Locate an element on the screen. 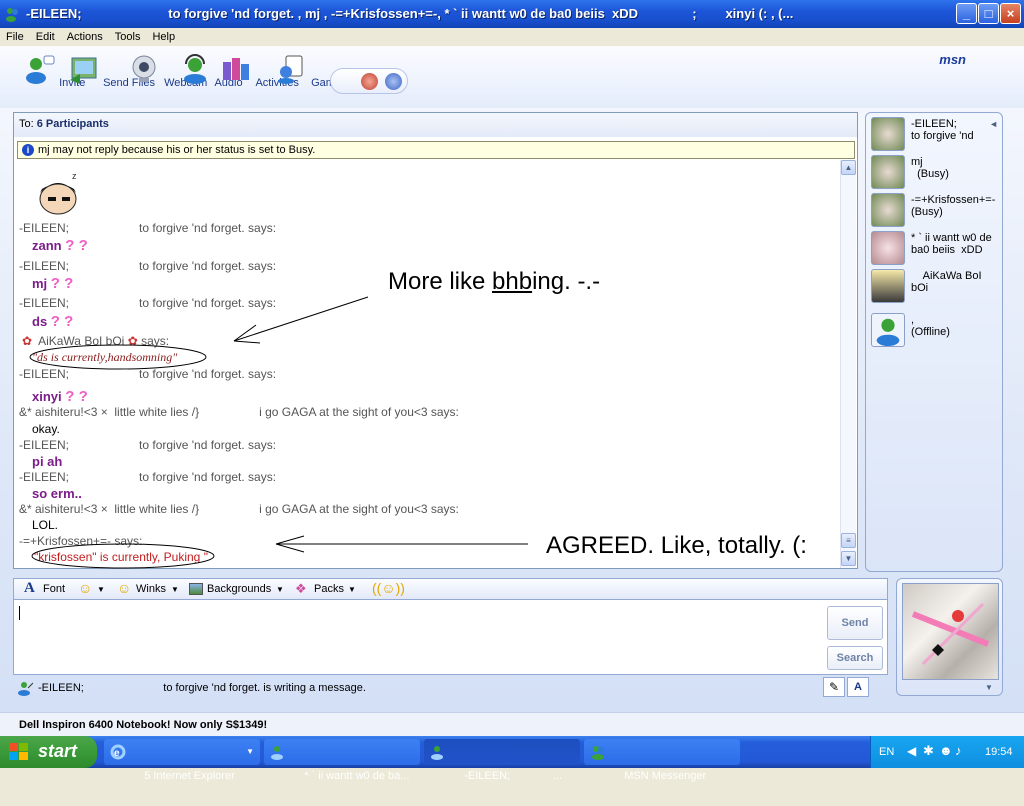 The width and height of the screenshot is (1024, 806). collapse-arrow-icon: ◄ is located at coordinates (993, 124).